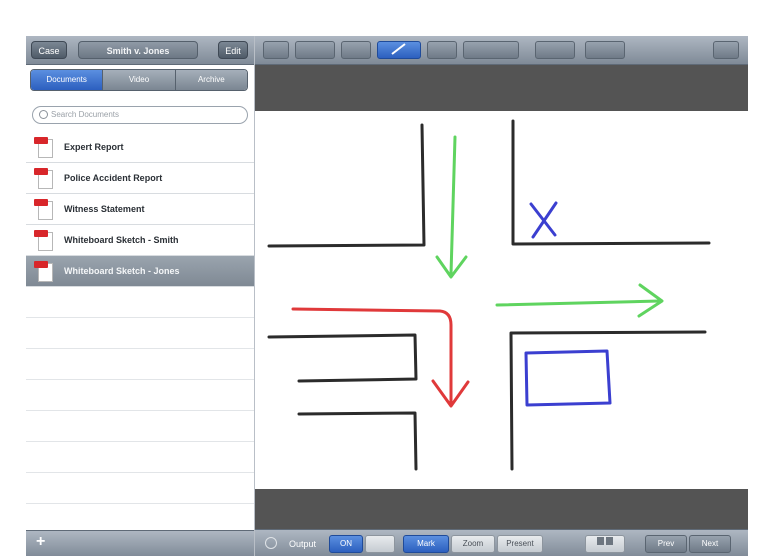 The height and width of the screenshot is (556, 758). What do you see at coordinates (113, 178) in the screenshot?
I see `document-label: Police Accident Report` at bounding box center [113, 178].